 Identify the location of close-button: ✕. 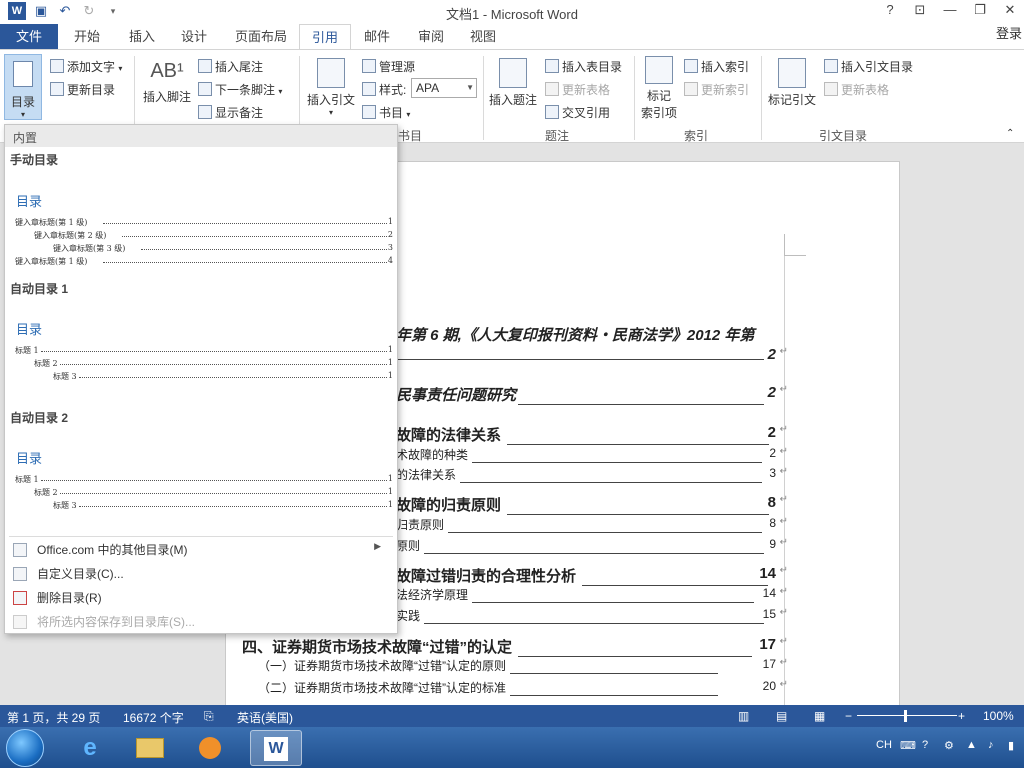
(1010, 10).